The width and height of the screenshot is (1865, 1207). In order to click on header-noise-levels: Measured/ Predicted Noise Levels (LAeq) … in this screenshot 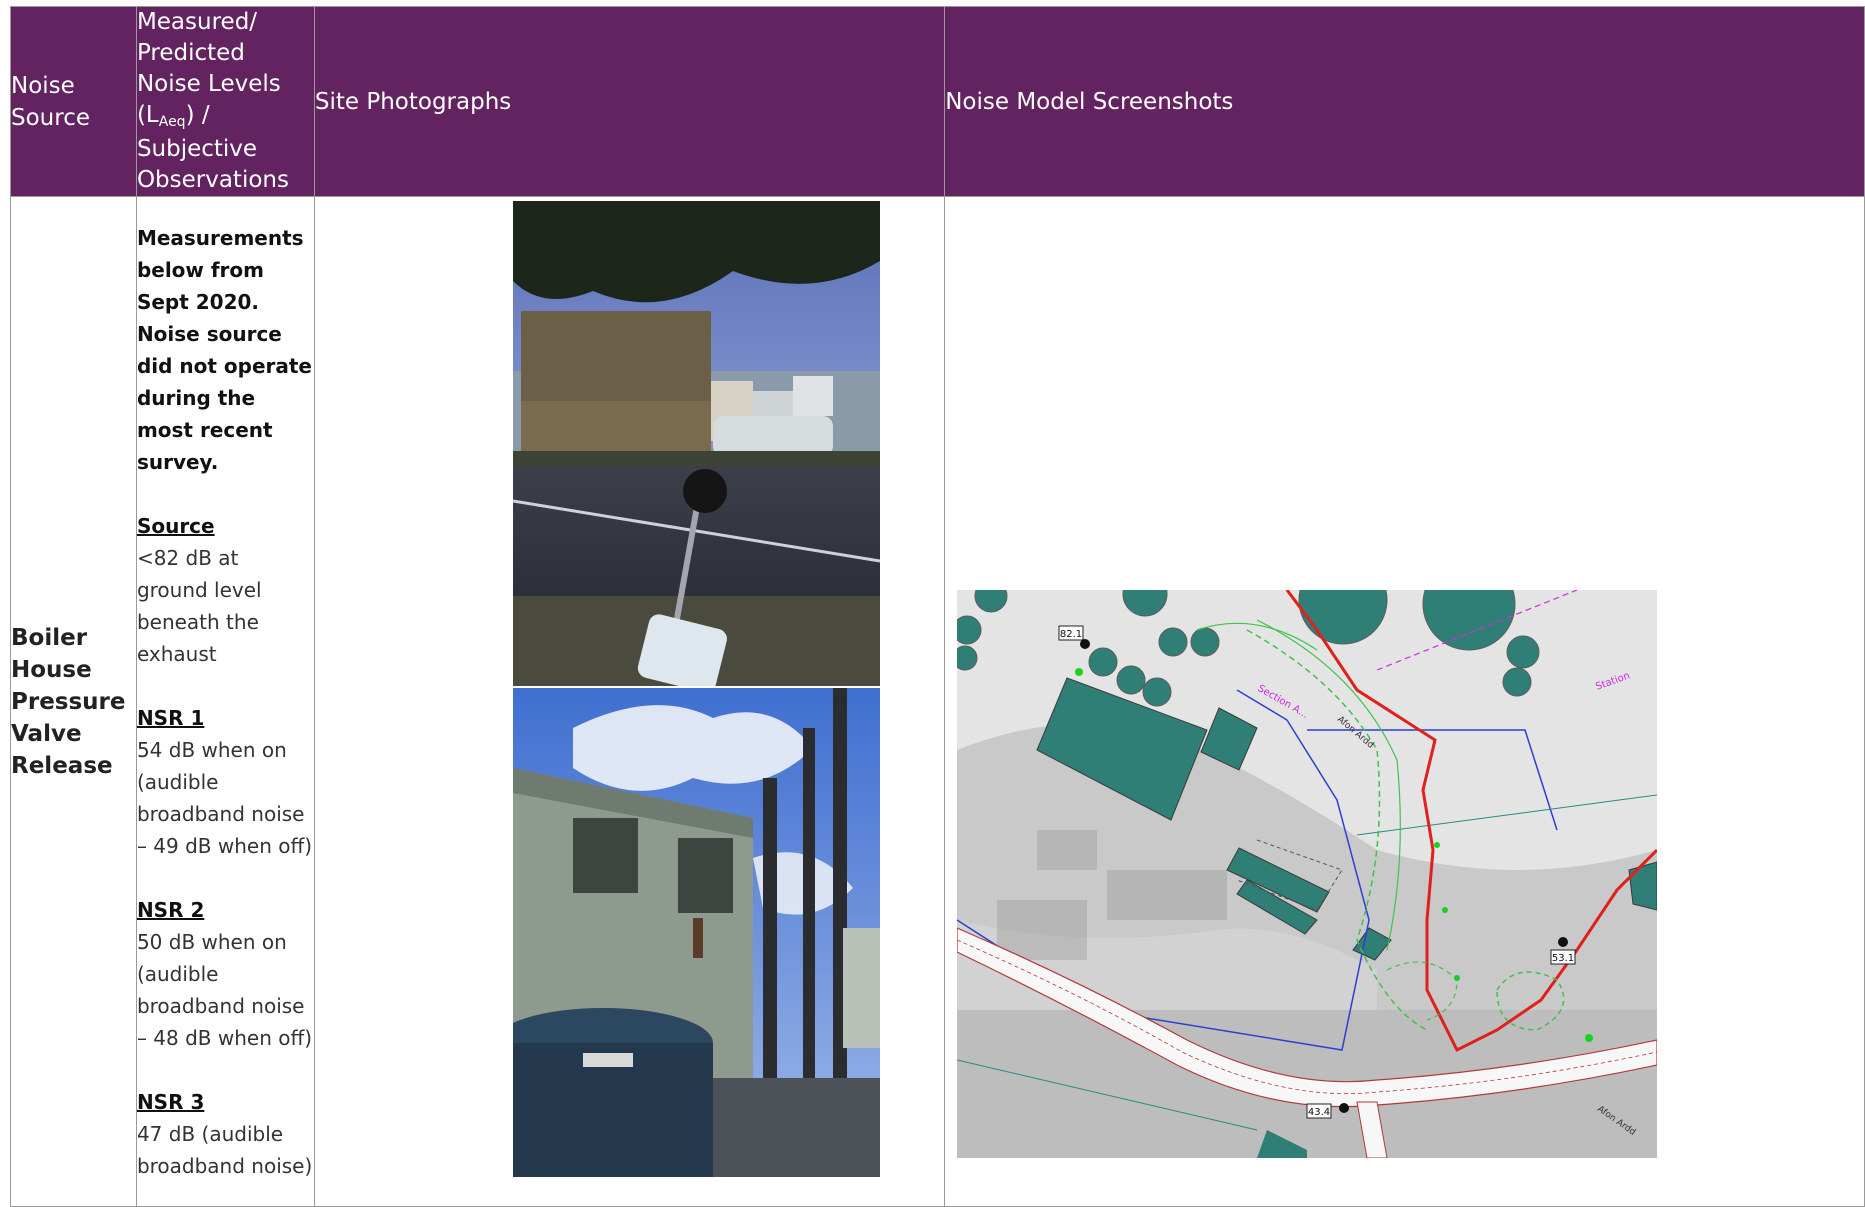, I will do `click(225, 101)`.